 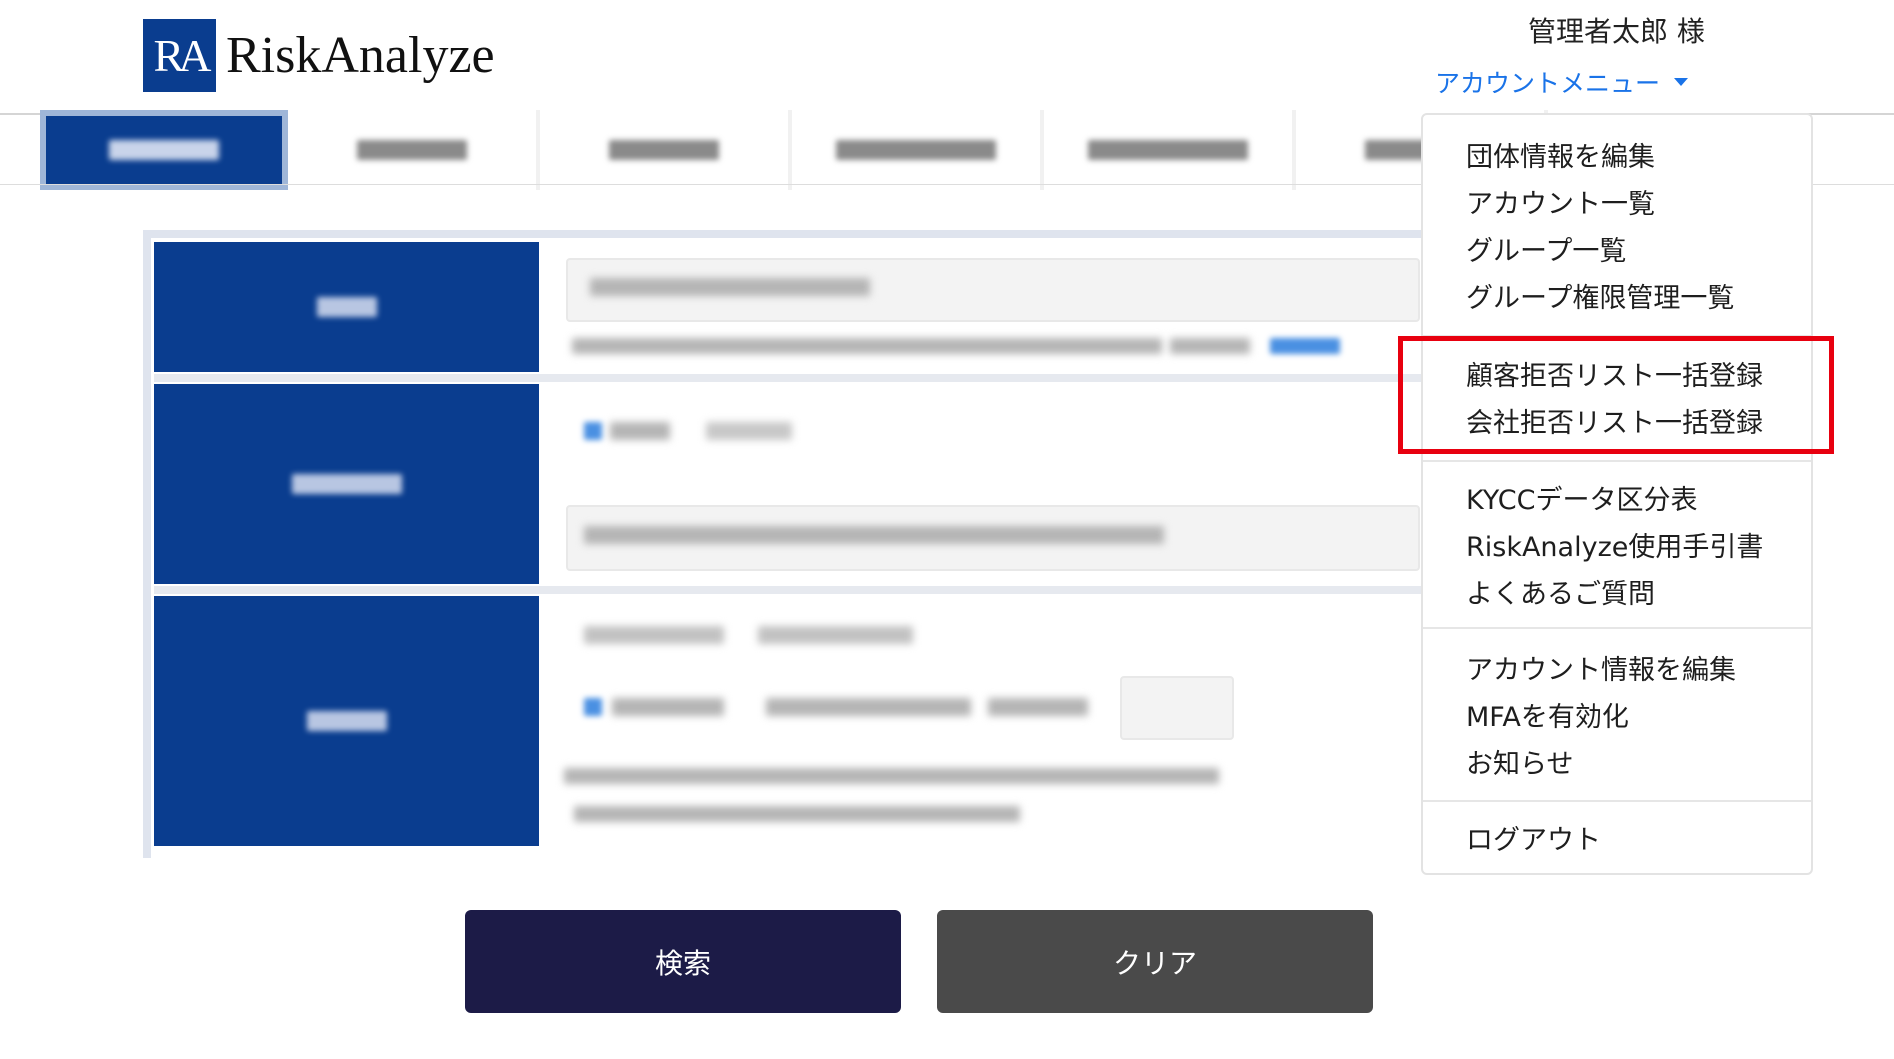 What do you see at coordinates (1546, 248) in the screenshot?
I see `menu-item-group-list: グループ一覧` at bounding box center [1546, 248].